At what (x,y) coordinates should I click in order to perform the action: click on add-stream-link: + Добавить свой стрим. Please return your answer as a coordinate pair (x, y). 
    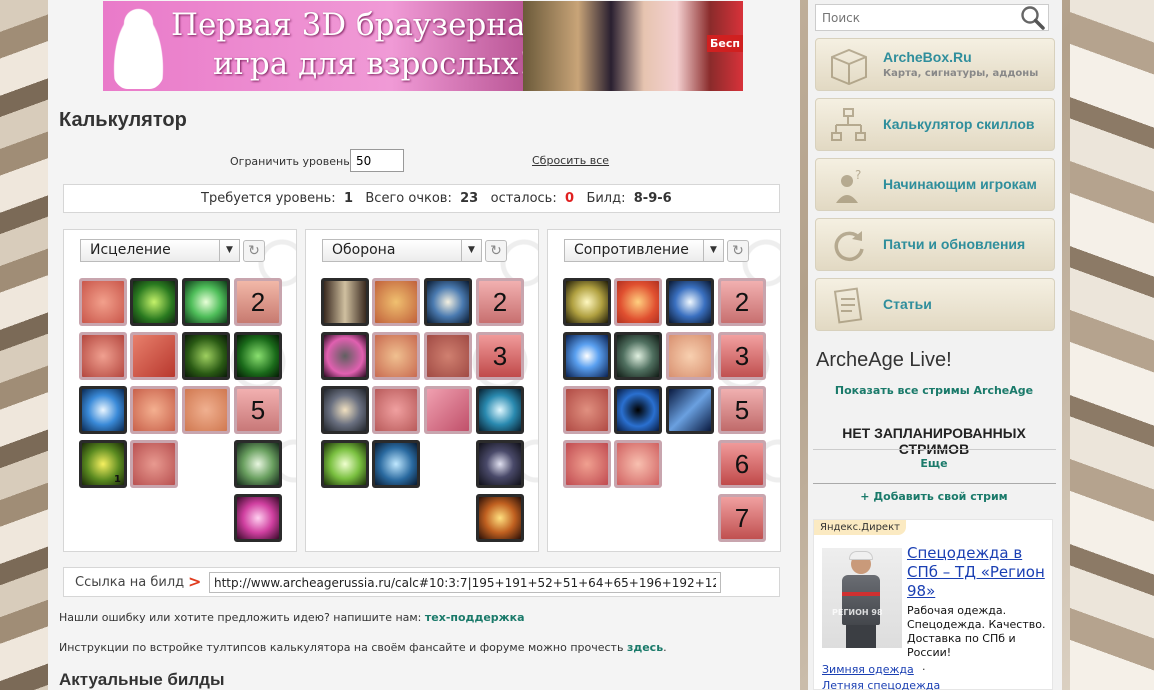
    Looking at the image, I should click on (934, 496).